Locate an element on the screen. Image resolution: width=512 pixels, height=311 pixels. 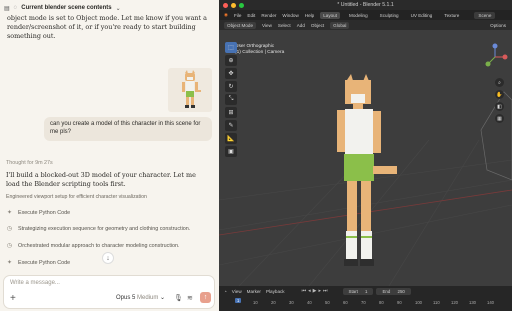
jump-end-icon: ⏭ is located at coordinates (325, 291).